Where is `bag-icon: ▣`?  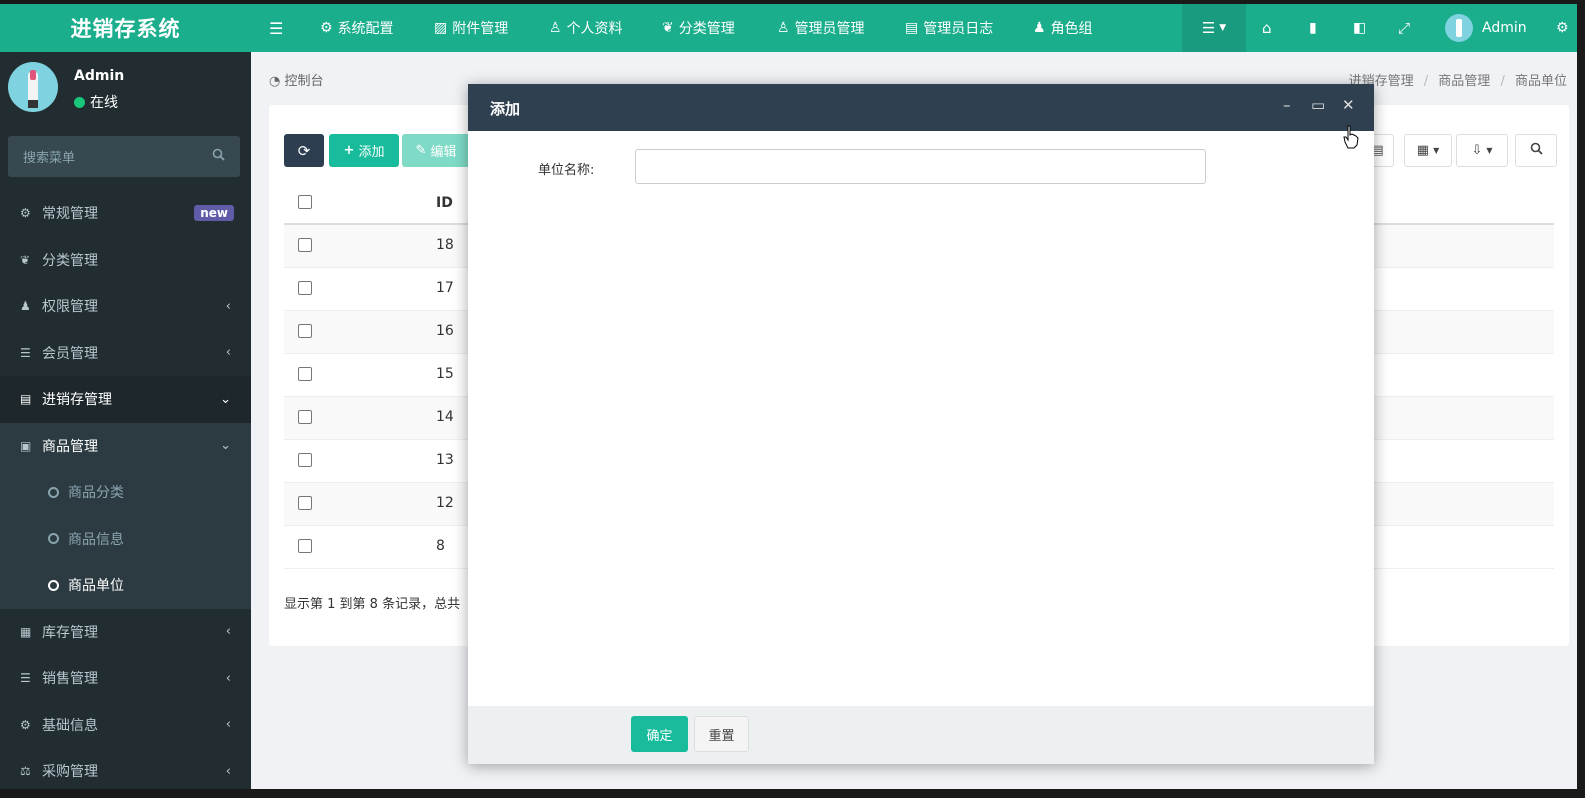
bag-icon: ▣ is located at coordinates (26, 445).